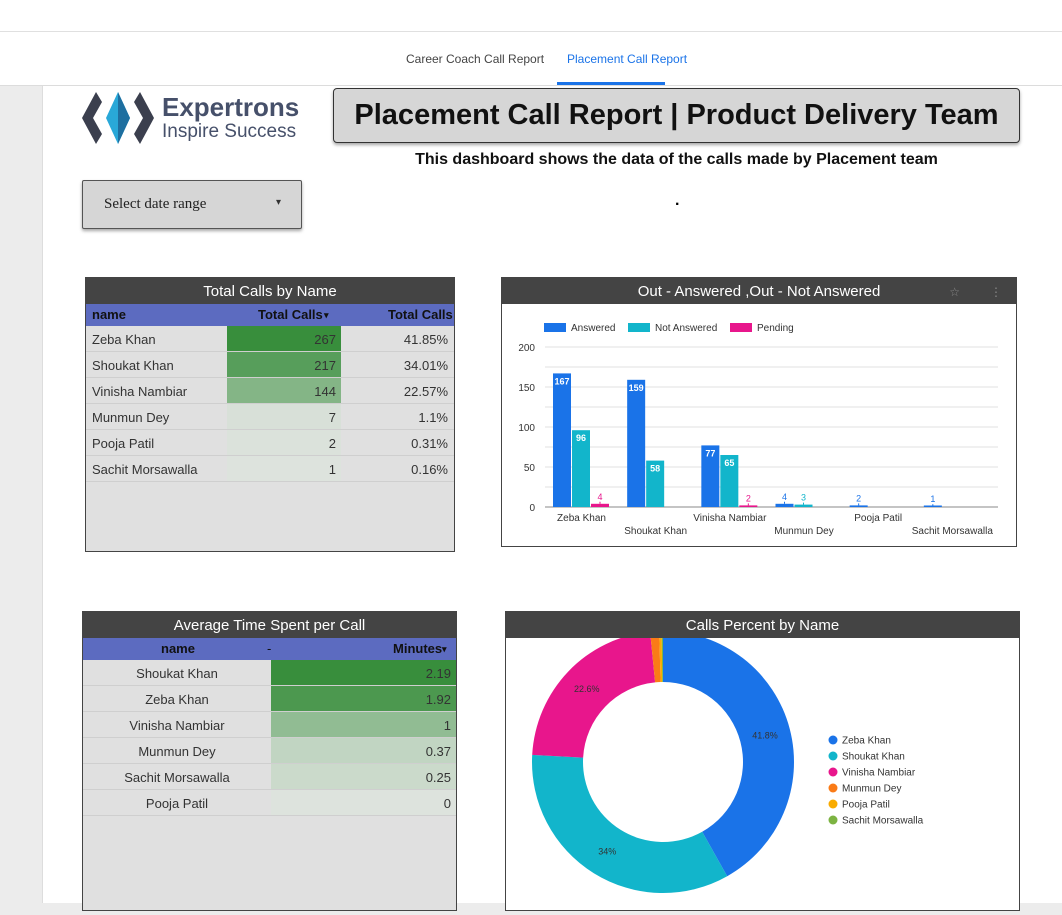  I want to click on y-tick-label: 0, so click(532, 508).